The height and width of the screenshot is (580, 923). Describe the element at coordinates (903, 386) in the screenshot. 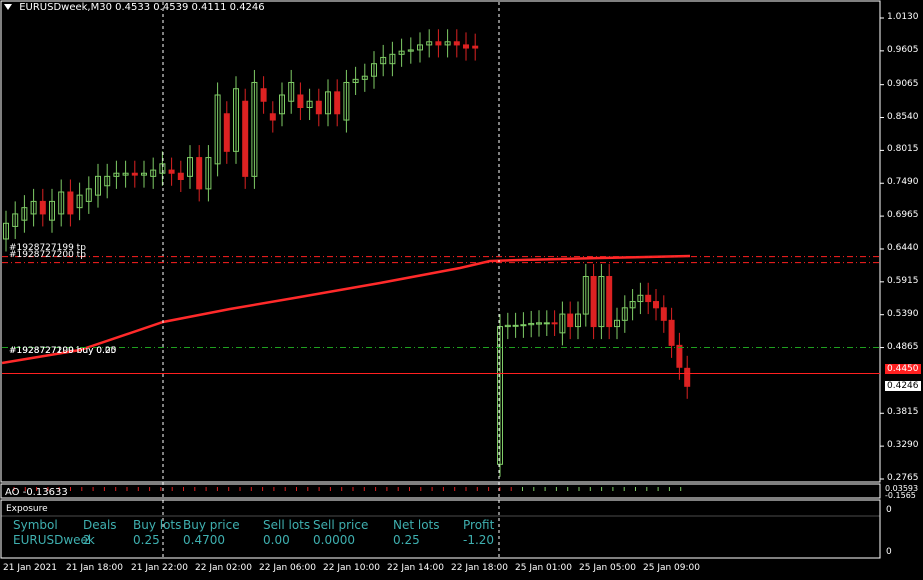

I see `current-price-badge: 0.4246` at that location.